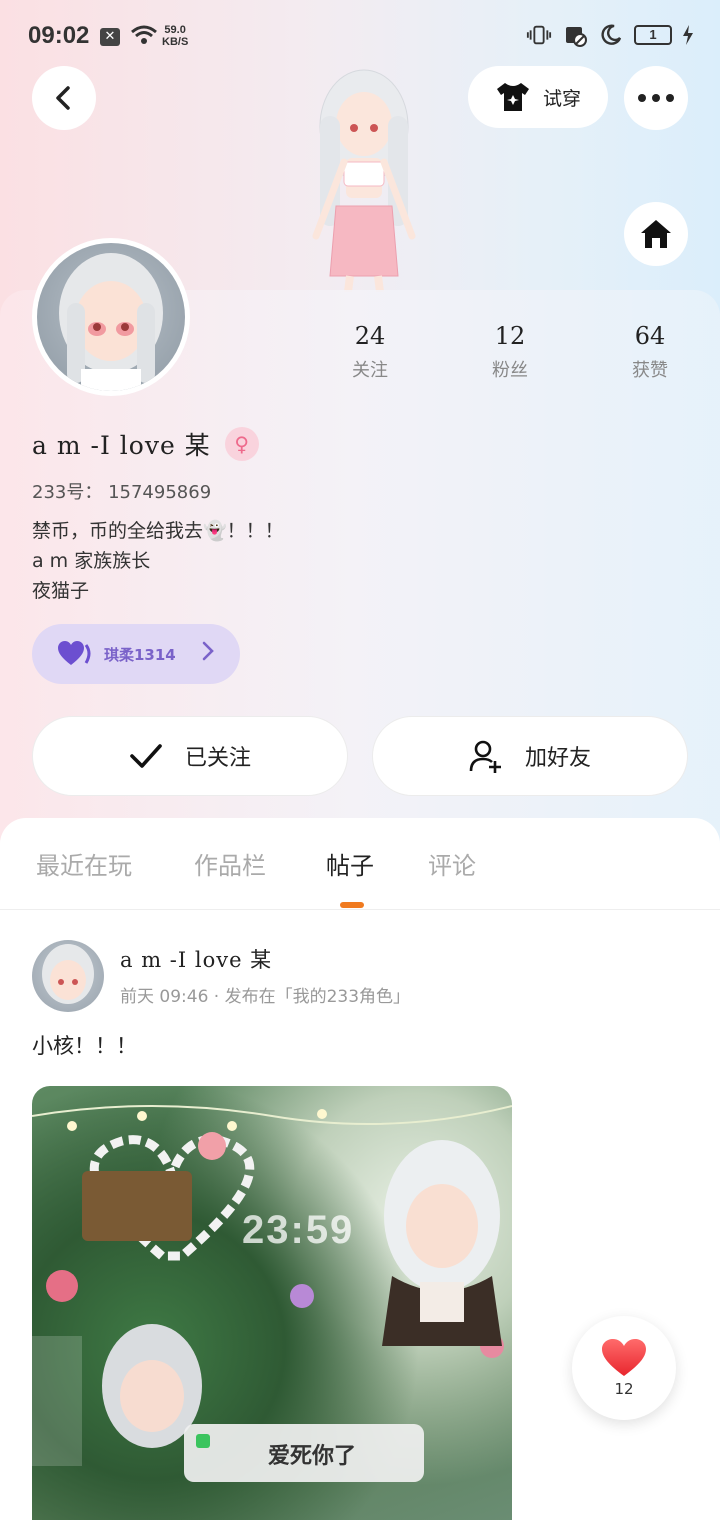 The image size is (720, 1520). I want to click on stat-following-value: 24, so click(370, 336).